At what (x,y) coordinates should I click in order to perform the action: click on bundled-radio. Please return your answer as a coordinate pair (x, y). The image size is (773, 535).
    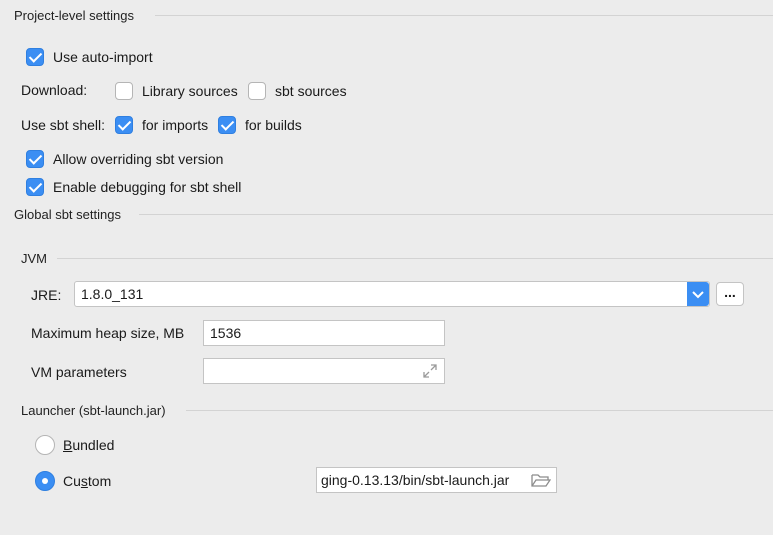
    Looking at the image, I should click on (45, 445).